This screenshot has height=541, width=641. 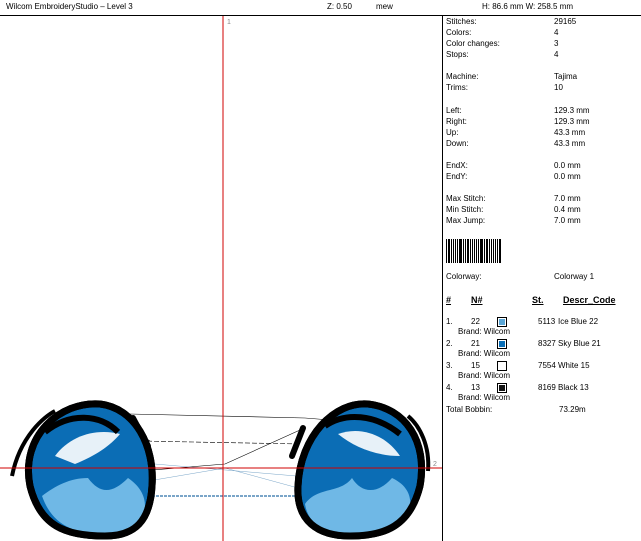 What do you see at coordinates (538, 300) in the screenshot?
I see `column-header-stitches: St.` at bounding box center [538, 300].